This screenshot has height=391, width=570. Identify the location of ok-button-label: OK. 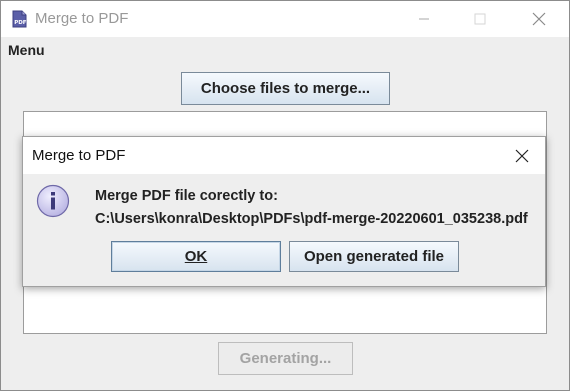
(196, 256).